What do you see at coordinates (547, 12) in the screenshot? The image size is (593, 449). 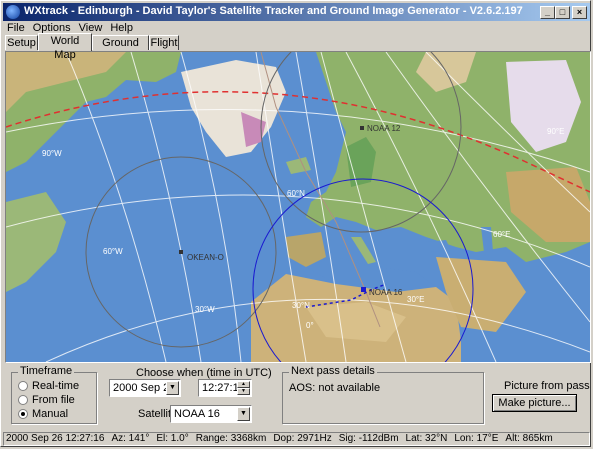 I see `minimize-icon: _` at bounding box center [547, 12].